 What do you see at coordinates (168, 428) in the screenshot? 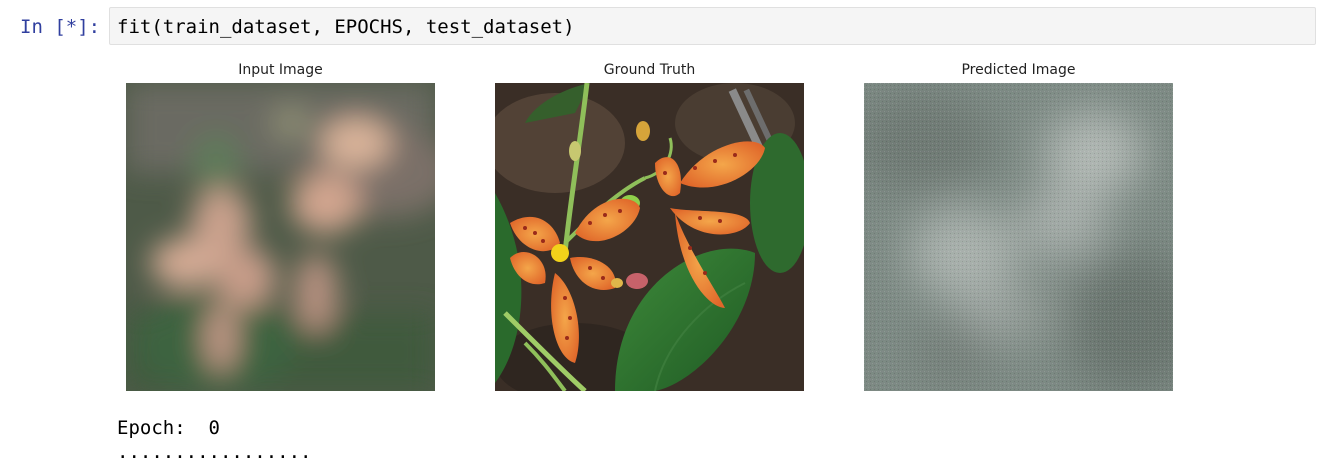
I see `epoch-line: Epoch: 0` at bounding box center [168, 428].